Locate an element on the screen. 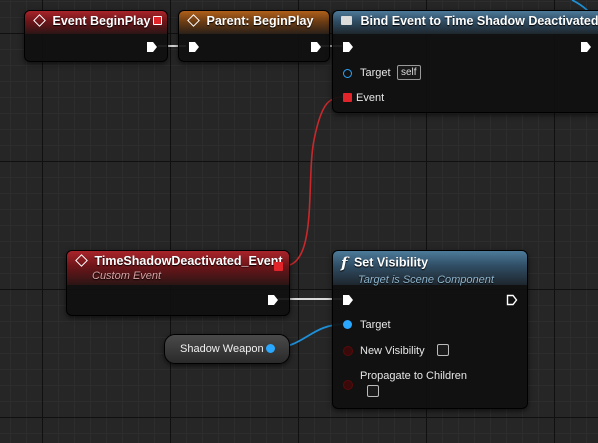 Image resolution: width=598 pixels, height=443 pixels. exec-output-pin-unconnected is located at coordinates (512, 300).